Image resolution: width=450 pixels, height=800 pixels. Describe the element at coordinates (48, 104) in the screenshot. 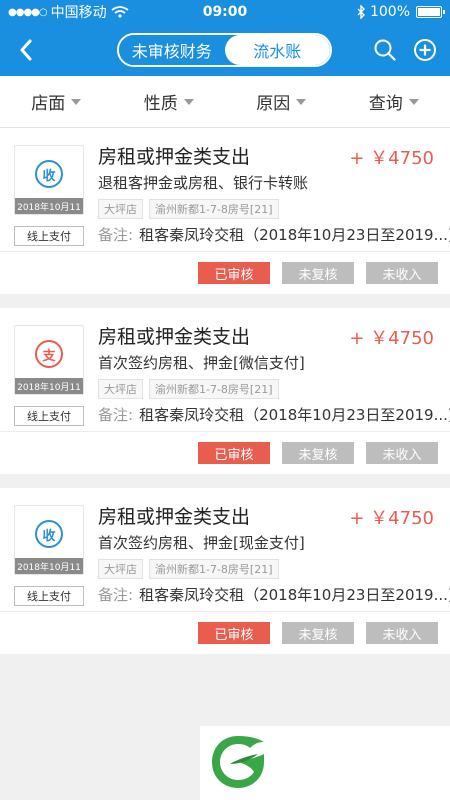

I see `filter-store-label: 店面` at that location.